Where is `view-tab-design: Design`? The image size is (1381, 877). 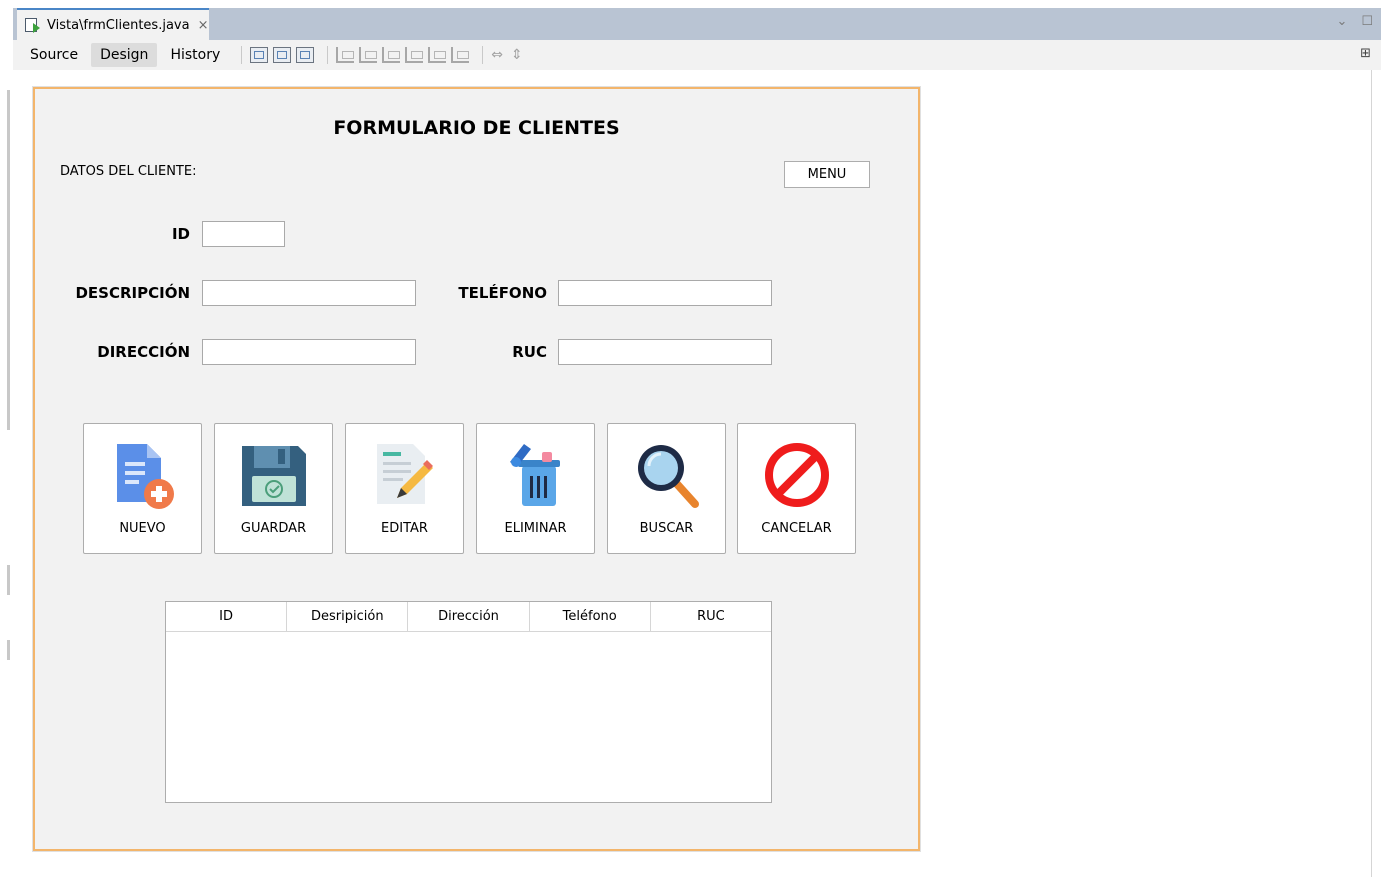
view-tab-design: Design is located at coordinates (124, 55).